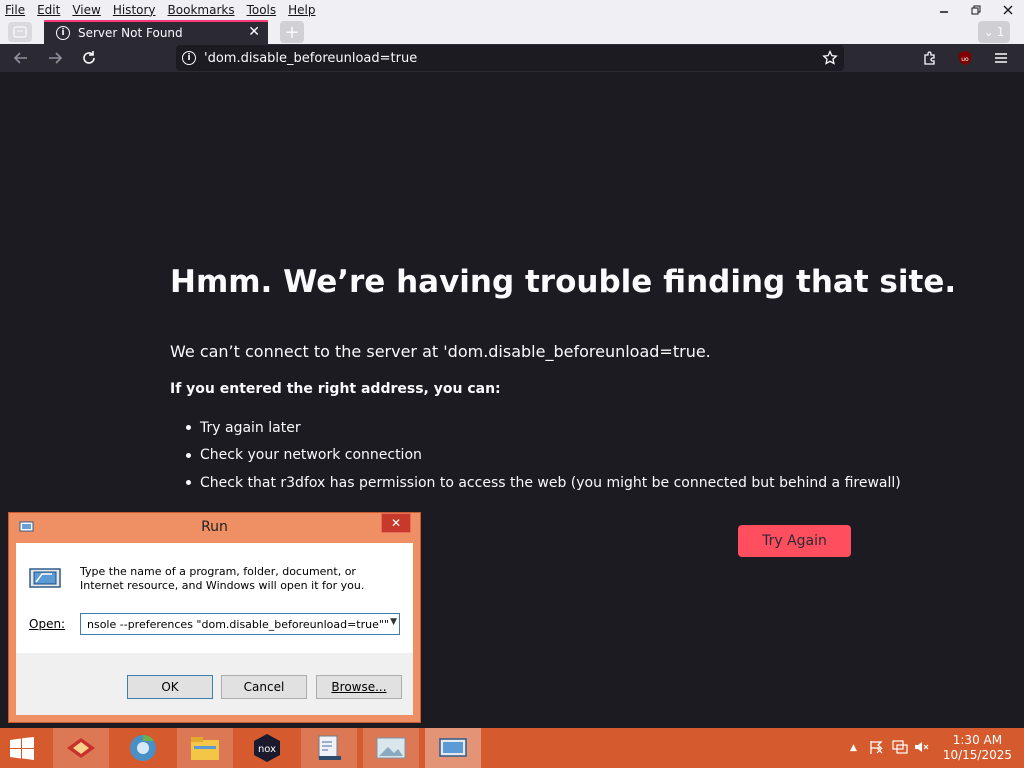  What do you see at coordinates (1000, 32) in the screenshot?
I see `tab-count: 1` at bounding box center [1000, 32].